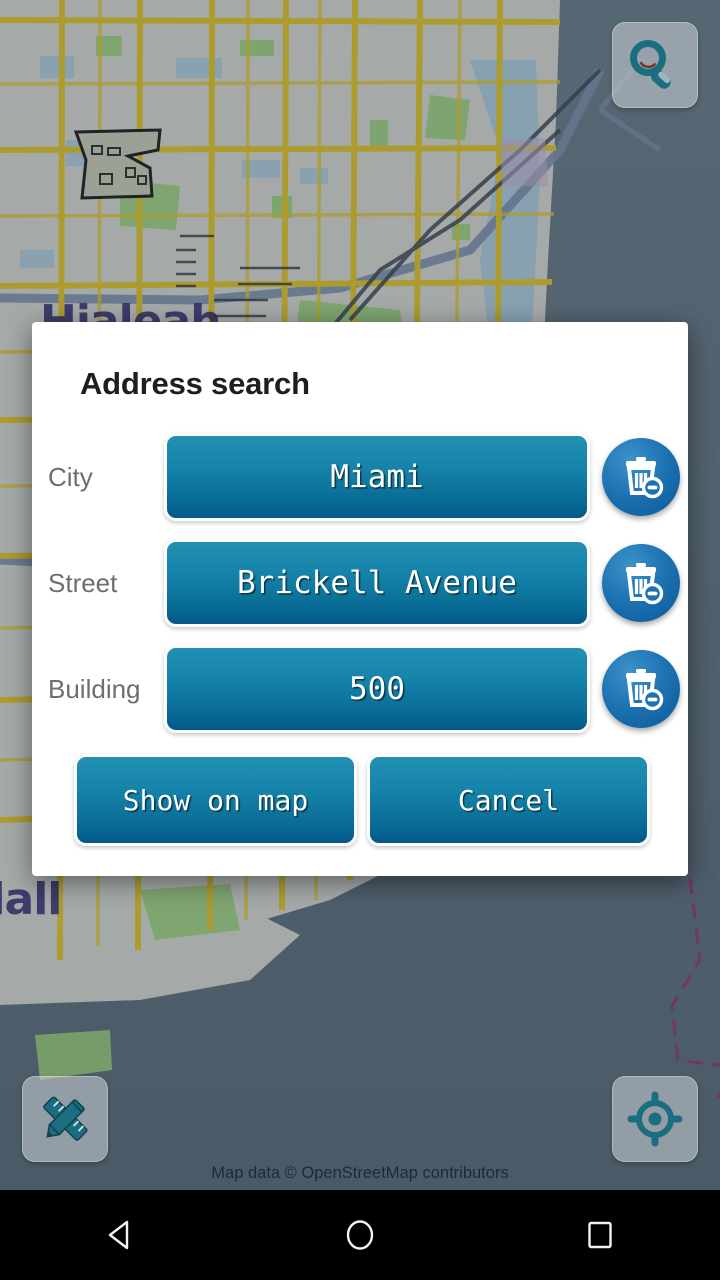 This screenshot has width=720, height=1280. I want to click on map-label-kendall: dall, so click(31, 899).